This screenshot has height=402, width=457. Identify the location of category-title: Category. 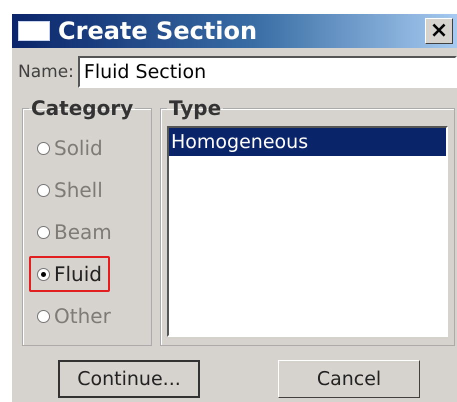
(82, 108).